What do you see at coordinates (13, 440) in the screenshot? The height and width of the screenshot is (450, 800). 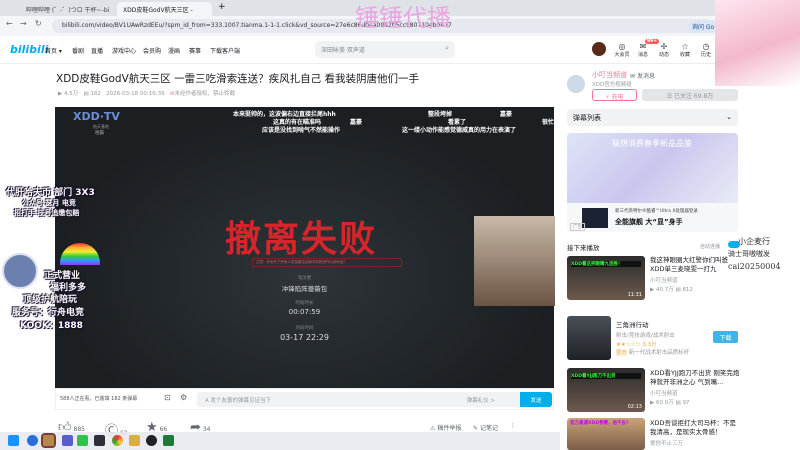 I see `windows-start-icon` at bounding box center [13, 440].